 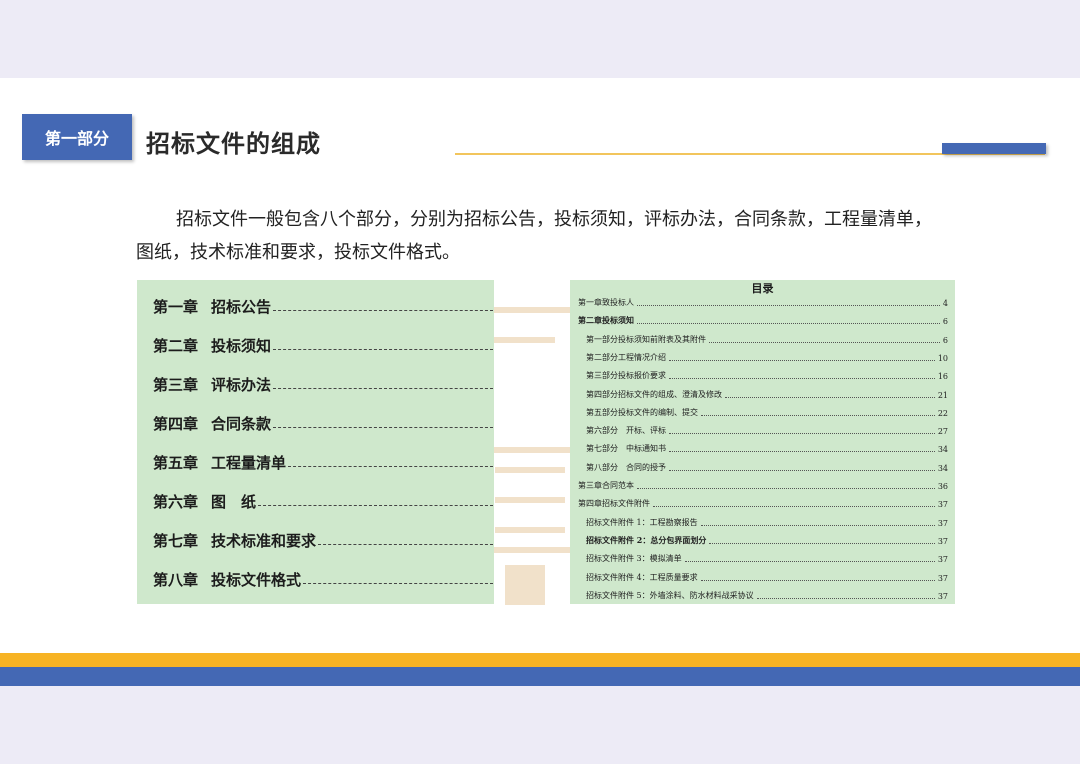 What do you see at coordinates (767, 430) in the screenshot?
I see `toc-right-item: 第六部分 开标、评标 27` at bounding box center [767, 430].